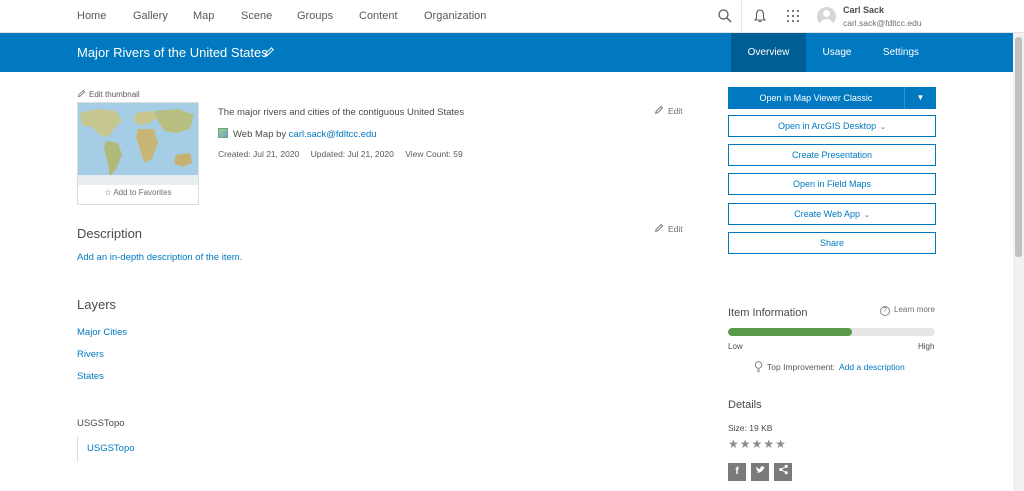  What do you see at coordinates (352, 154) in the screenshot?
I see `updated-date: Updated: Jul 21, 2020` at bounding box center [352, 154].